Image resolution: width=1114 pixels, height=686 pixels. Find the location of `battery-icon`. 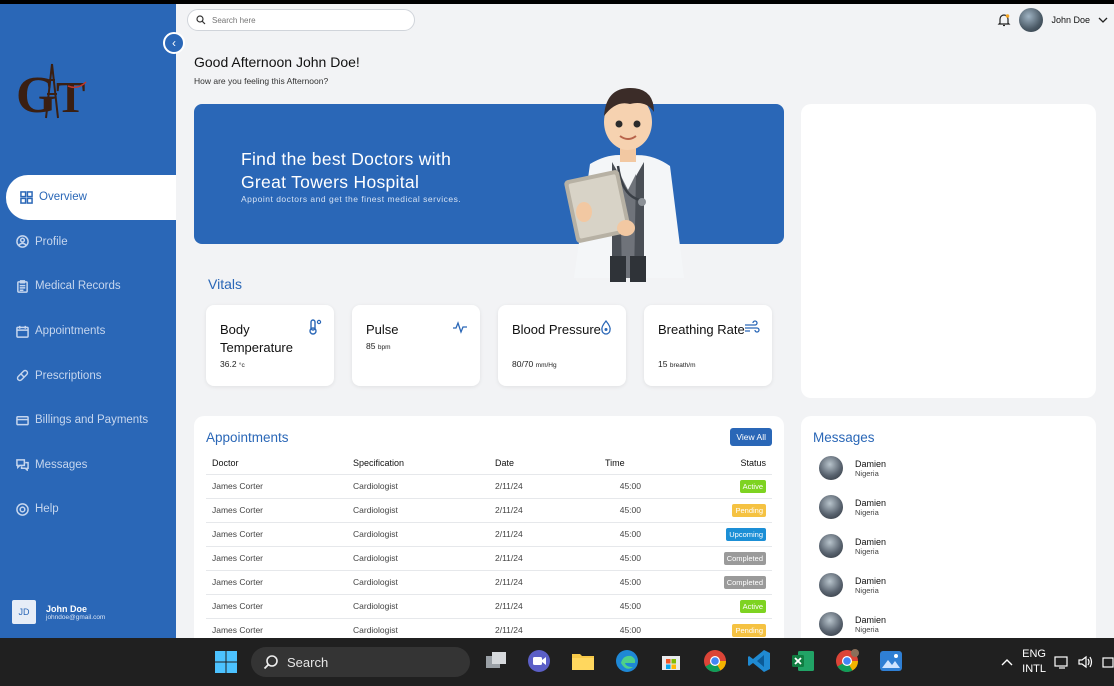

battery-icon is located at coordinates (1108, 662).